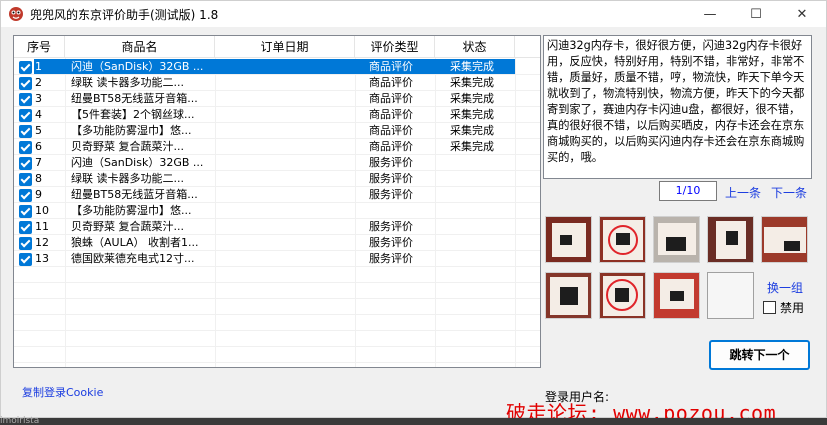  I want to click on table-row: 12 狼蛛（AULA） 收割者1... 服务评价, so click(277, 243).